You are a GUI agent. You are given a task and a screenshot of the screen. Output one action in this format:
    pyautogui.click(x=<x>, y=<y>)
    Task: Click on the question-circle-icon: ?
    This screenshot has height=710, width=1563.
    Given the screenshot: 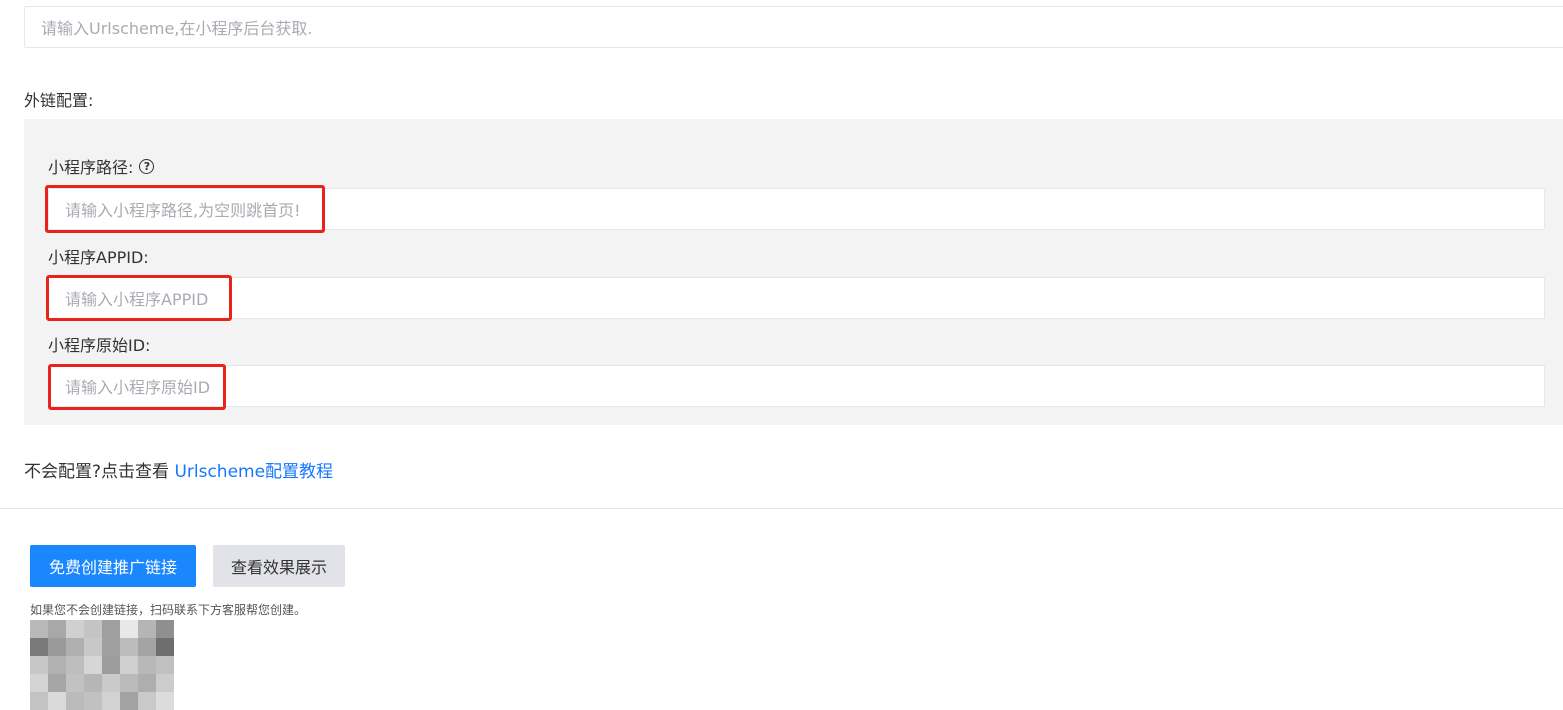 What is the action you would take?
    pyautogui.click(x=147, y=166)
    